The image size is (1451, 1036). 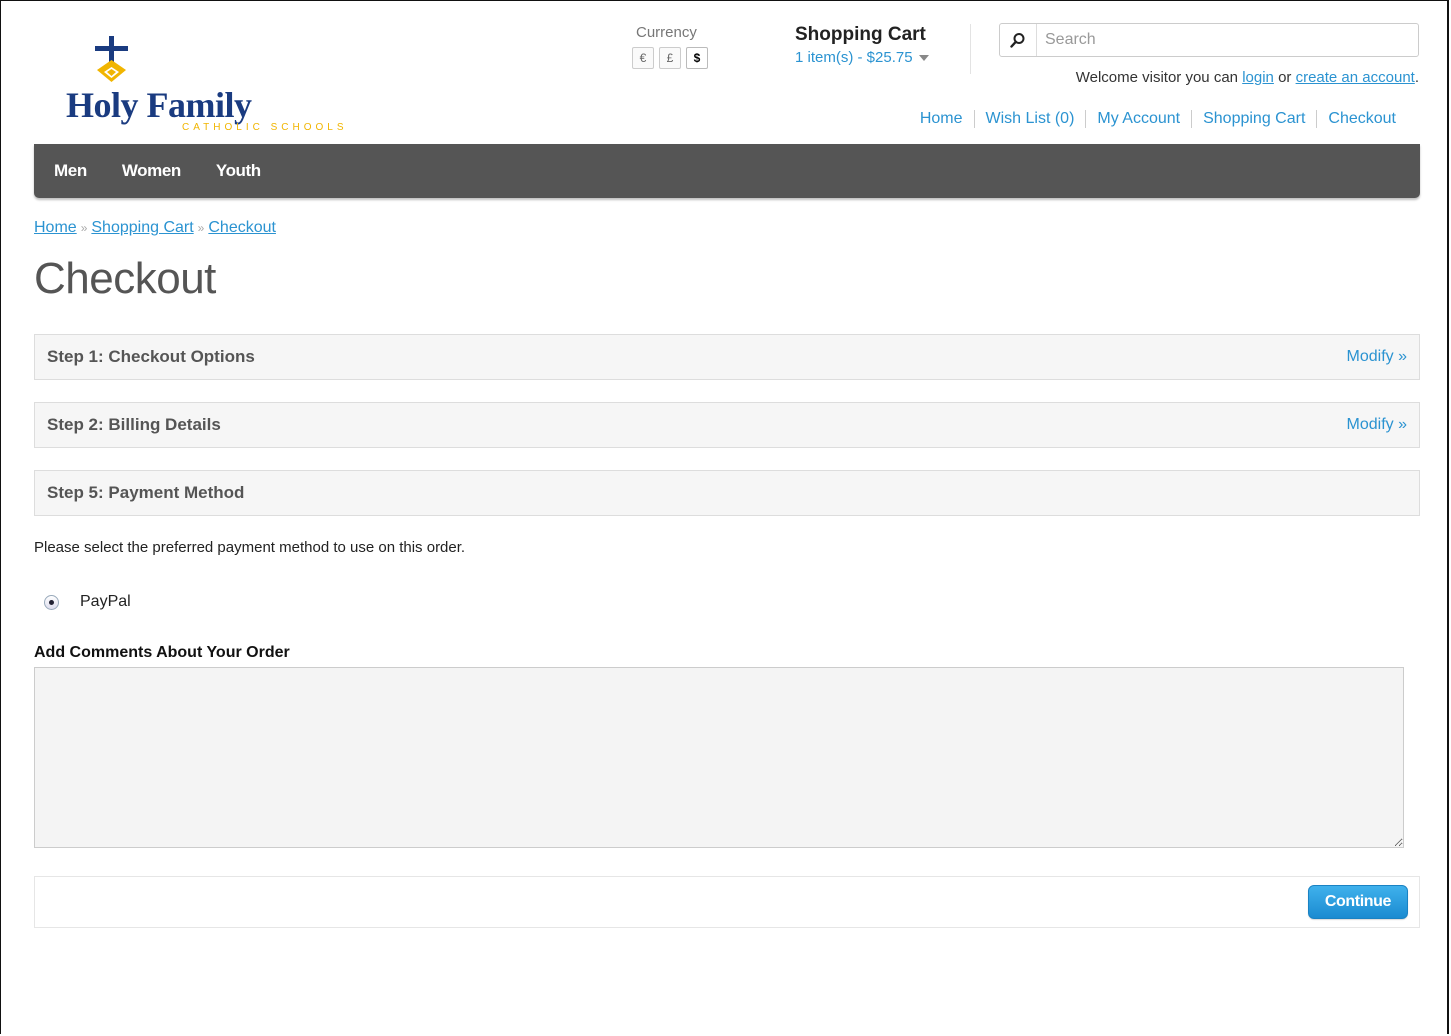 I want to click on cart-widget: Shopping Cart 1 item(s) - $25.75, so click(x=883, y=49).